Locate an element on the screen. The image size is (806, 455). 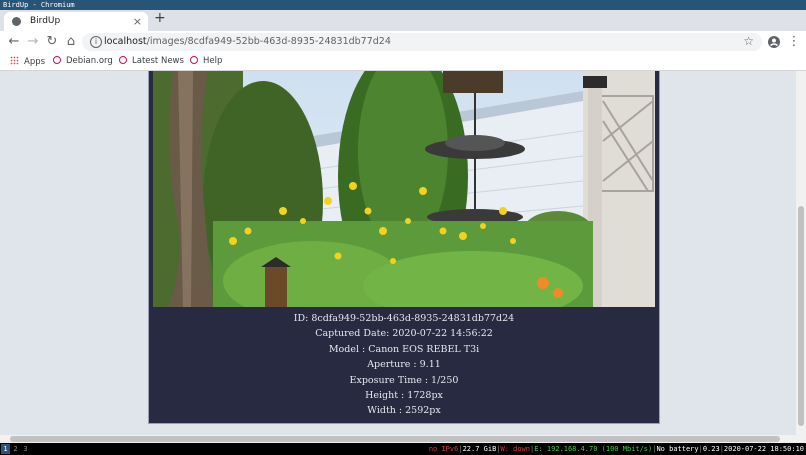
close-tab-icon: × is located at coordinates (137, 21).